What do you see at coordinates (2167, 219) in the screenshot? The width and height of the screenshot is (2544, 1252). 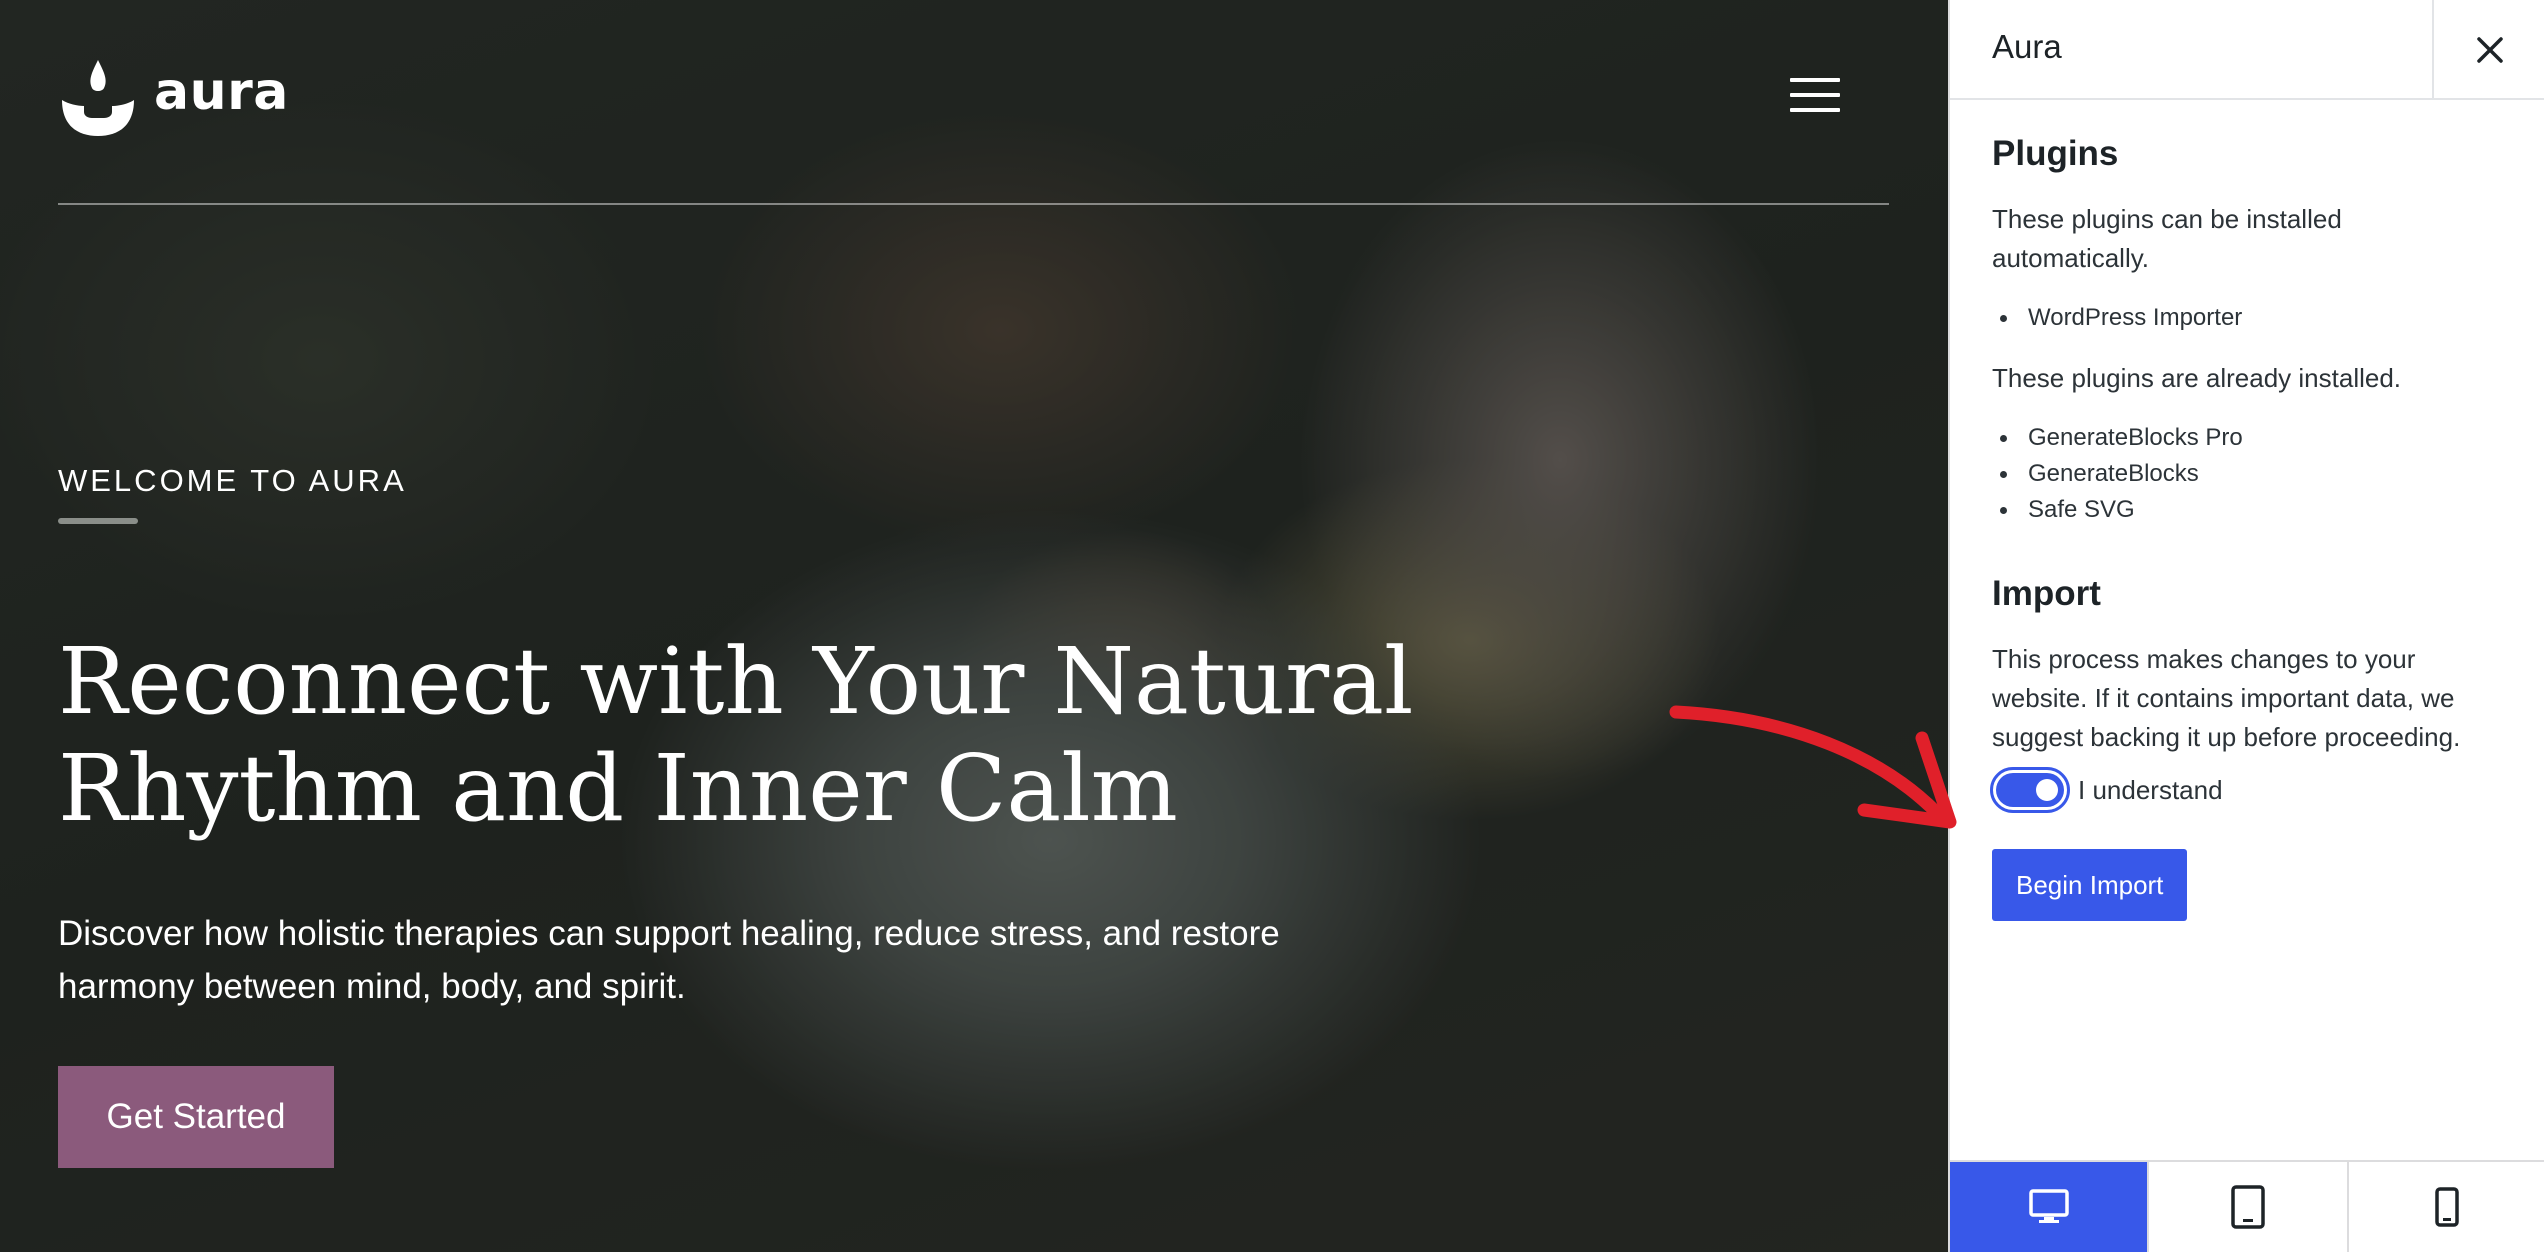 I see `auto-text-line-1: These plugins can be installed` at bounding box center [2167, 219].